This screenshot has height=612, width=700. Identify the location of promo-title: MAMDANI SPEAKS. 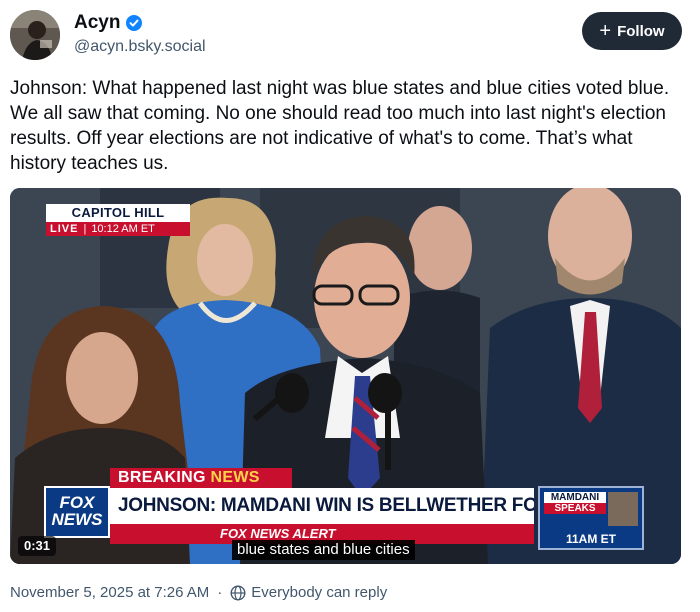
(575, 503).